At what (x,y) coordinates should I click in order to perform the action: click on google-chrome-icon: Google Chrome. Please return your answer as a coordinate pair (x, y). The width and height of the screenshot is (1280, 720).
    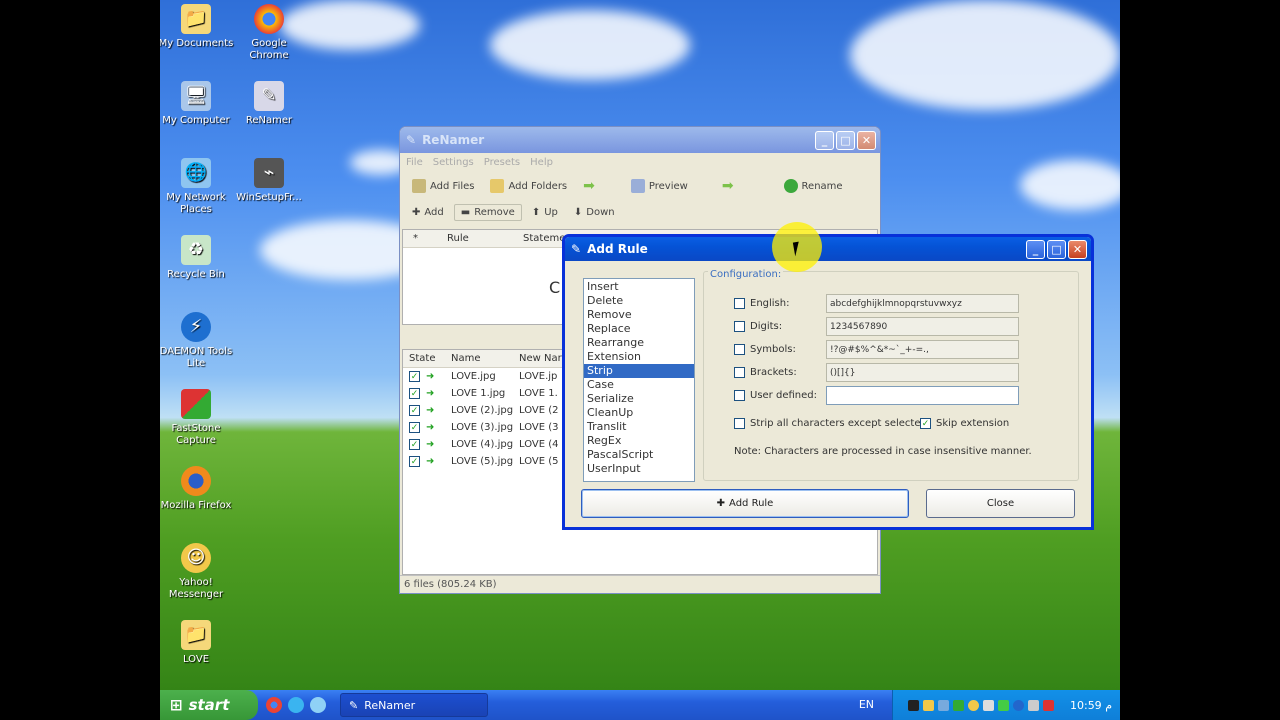
    Looking at the image, I should click on (269, 33).